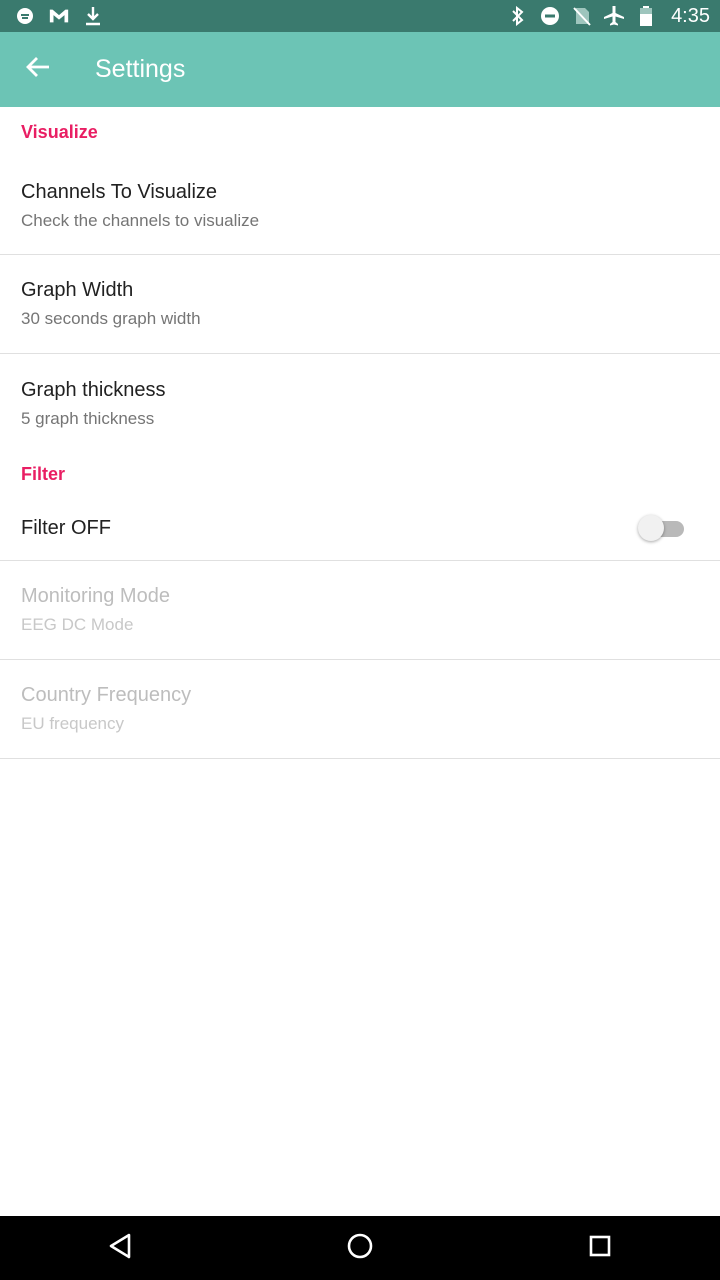 The height and width of the screenshot is (1280, 720). Describe the element at coordinates (119, 191) in the screenshot. I see `pref-title: Channels To Visualize` at that location.